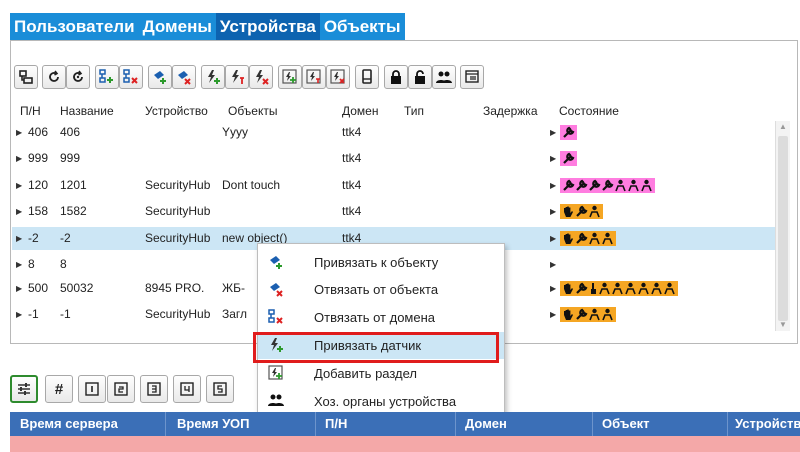 Image resolution: width=800 pixels, height=452 pixels. I want to click on grid-col-server-time: Время сервера, so click(69, 424).